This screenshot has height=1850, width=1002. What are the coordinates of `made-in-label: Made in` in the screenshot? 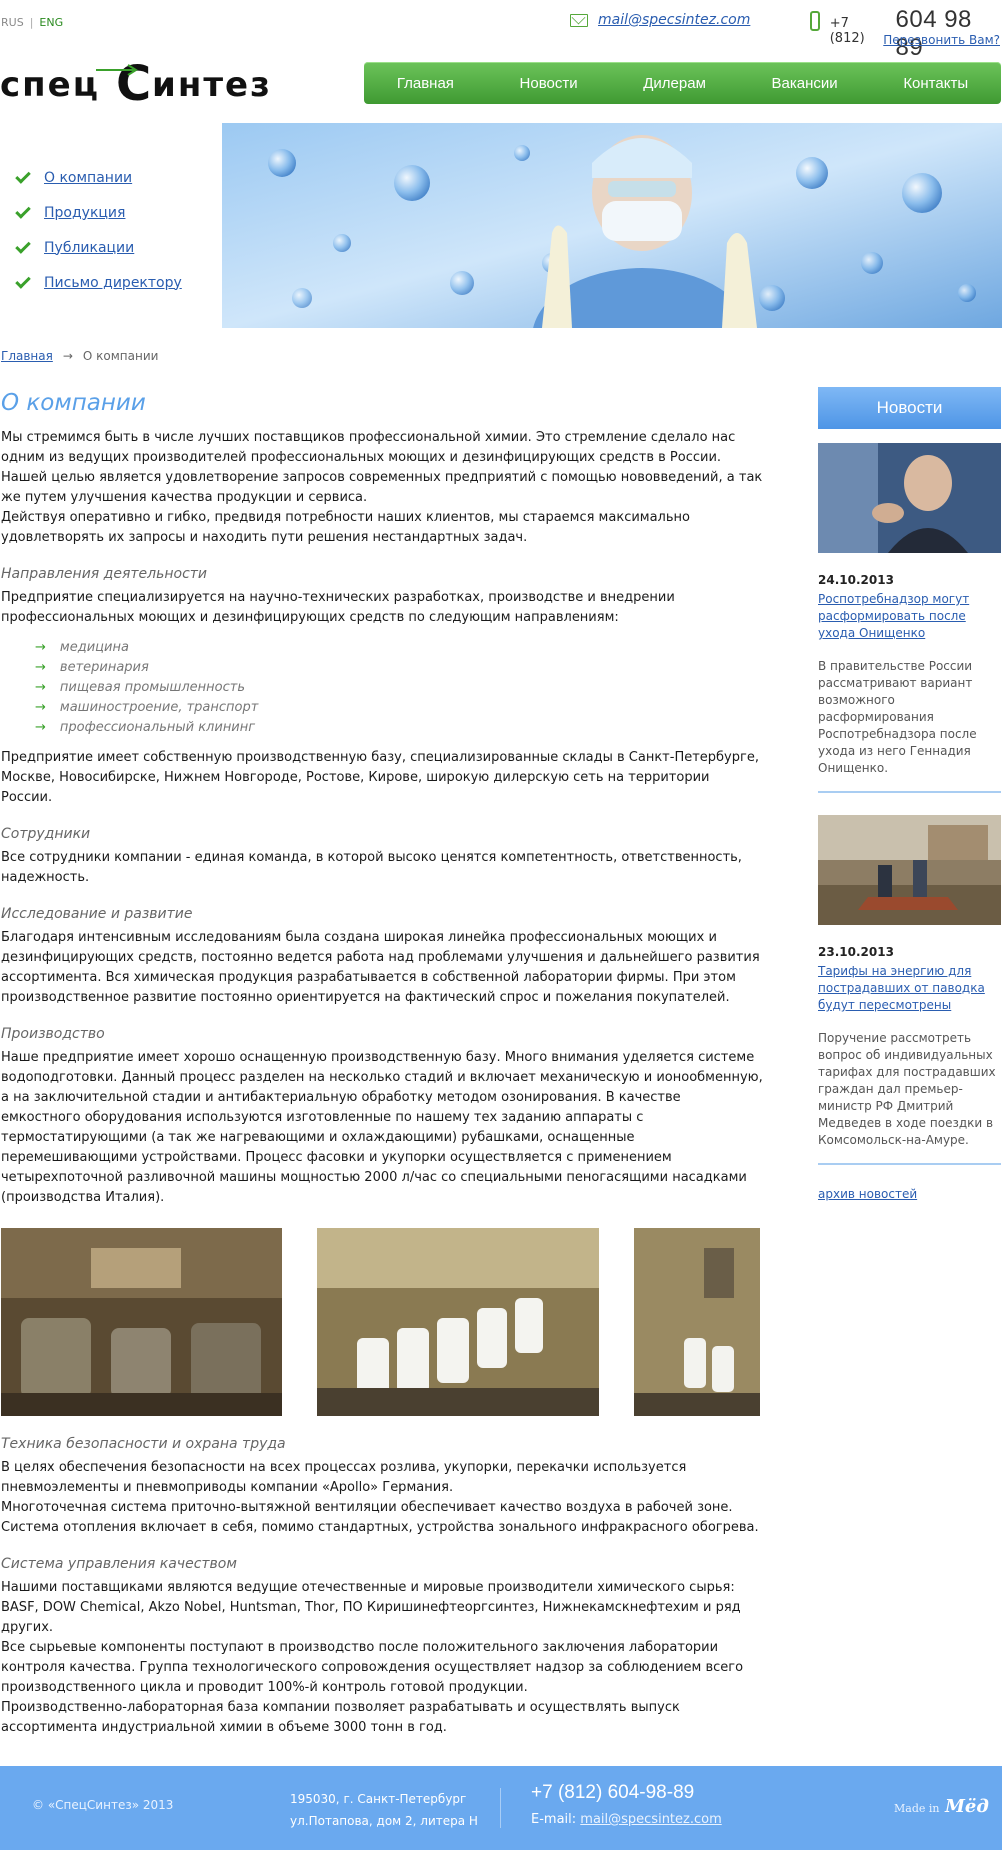 It's located at (917, 1808).